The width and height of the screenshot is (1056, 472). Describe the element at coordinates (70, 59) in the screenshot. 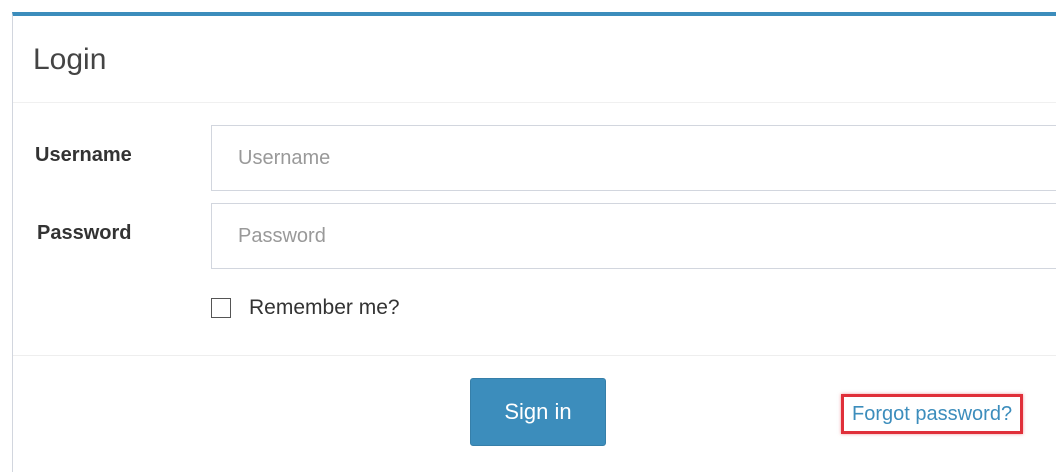

I see `panel-title: Login` at that location.